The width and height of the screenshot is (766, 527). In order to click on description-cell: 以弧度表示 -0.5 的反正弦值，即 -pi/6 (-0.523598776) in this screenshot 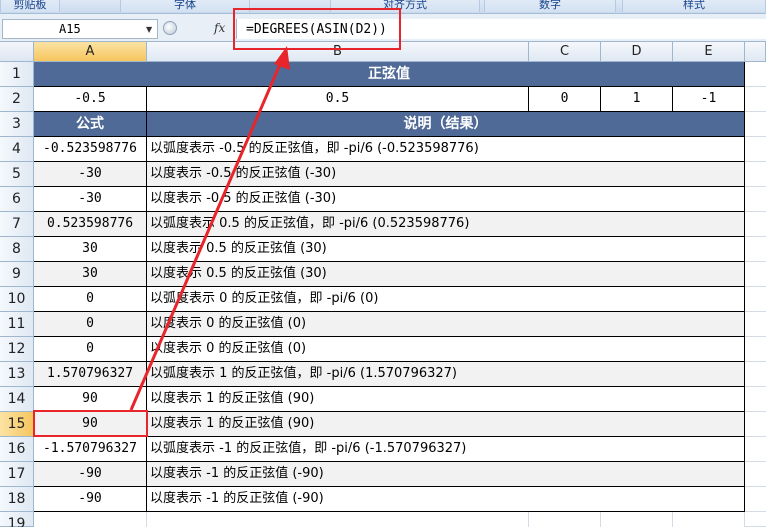, I will do `click(446, 149)`.